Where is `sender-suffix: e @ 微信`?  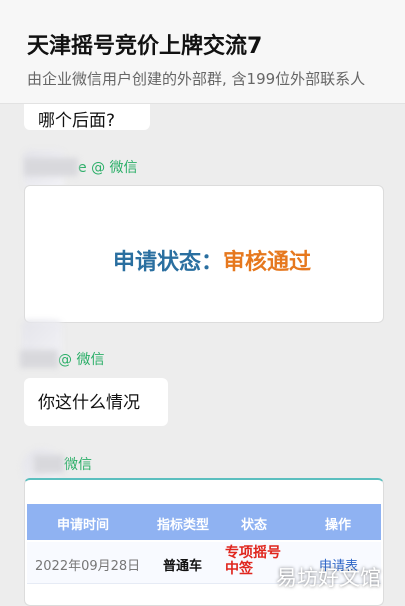 sender-suffix: e @ 微信 is located at coordinates (108, 168).